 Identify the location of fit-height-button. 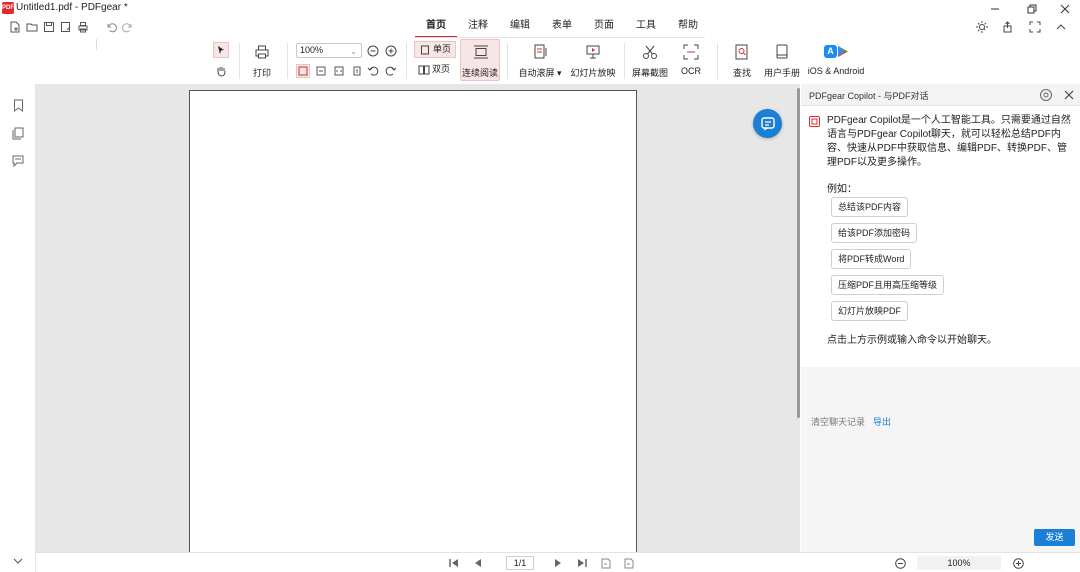
(357, 71).